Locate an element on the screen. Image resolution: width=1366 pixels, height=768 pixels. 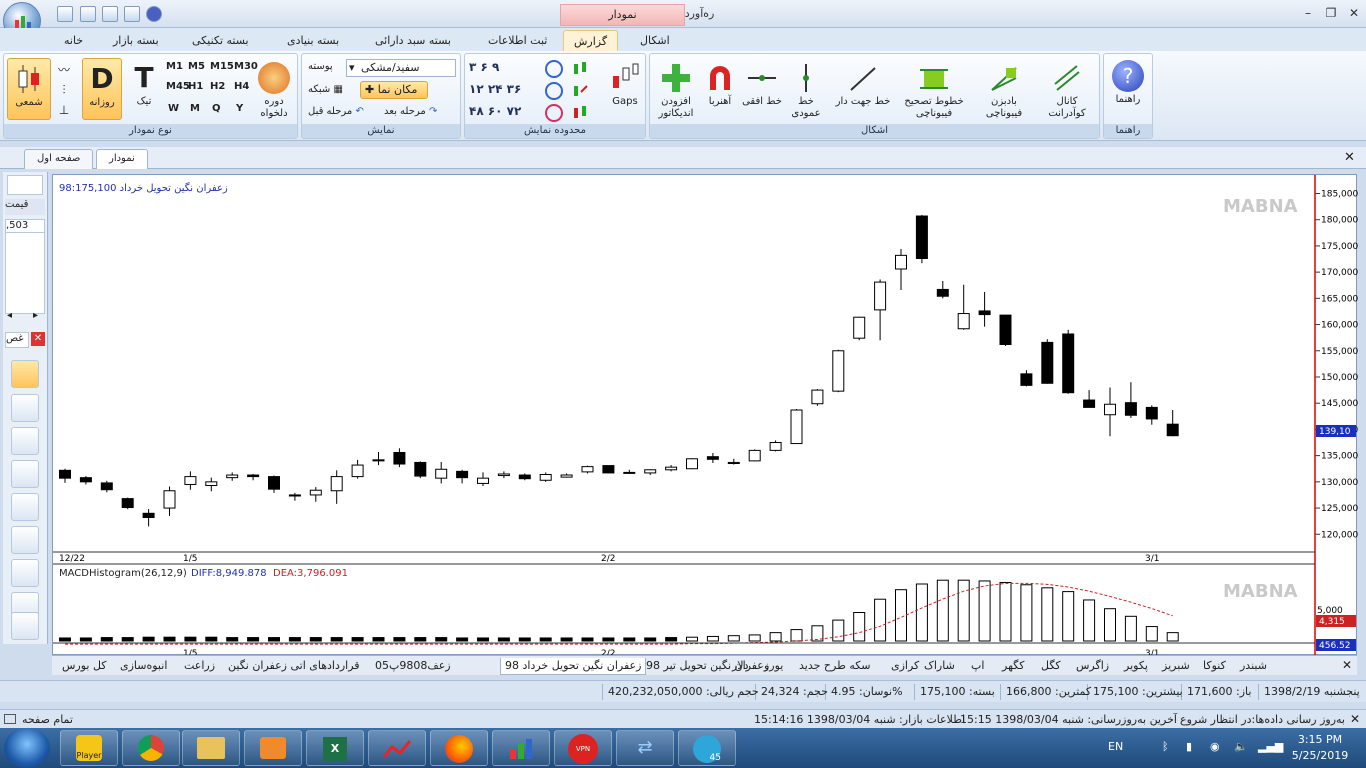
candles-mixed-icon is located at coordinates (581, 113).